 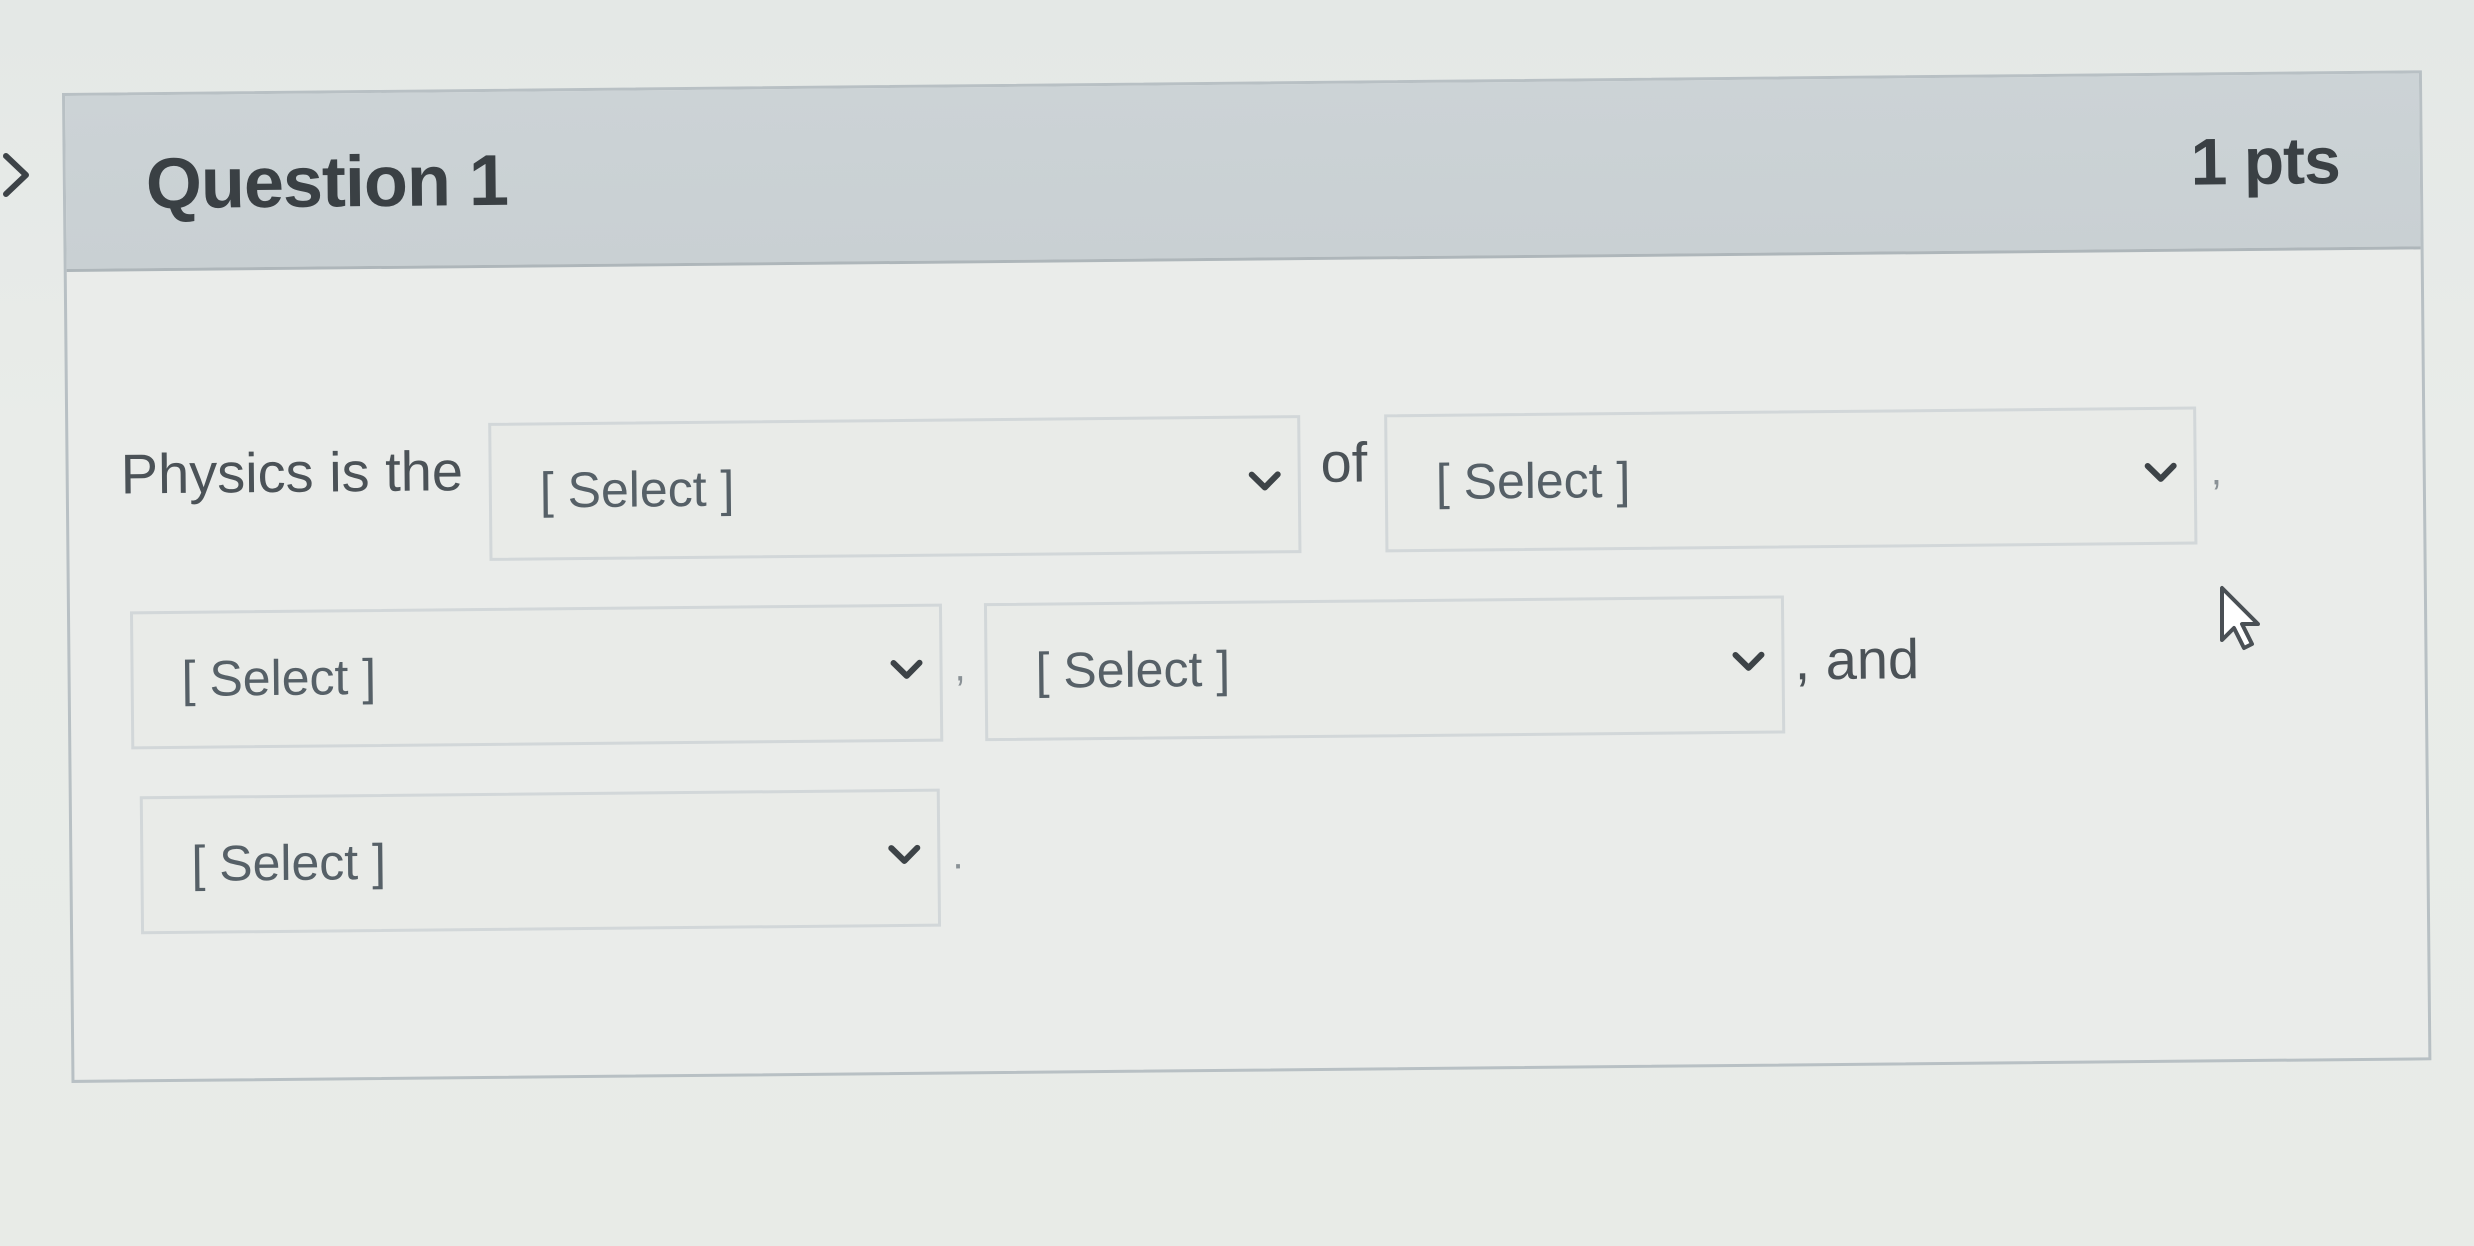 What do you see at coordinates (16, 175) in the screenshot?
I see `chevron-right-icon` at bounding box center [16, 175].